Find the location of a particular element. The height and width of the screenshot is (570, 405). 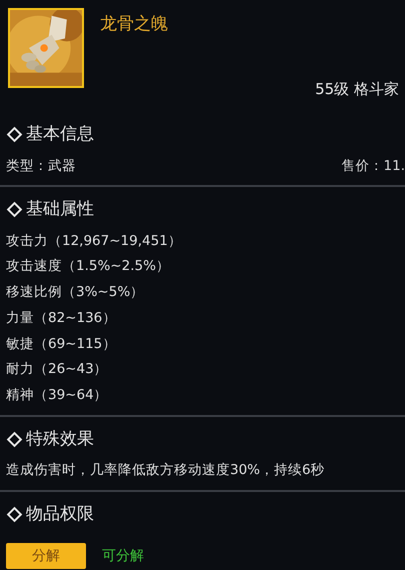

item-type: 类型：武器 is located at coordinates (41, 166).